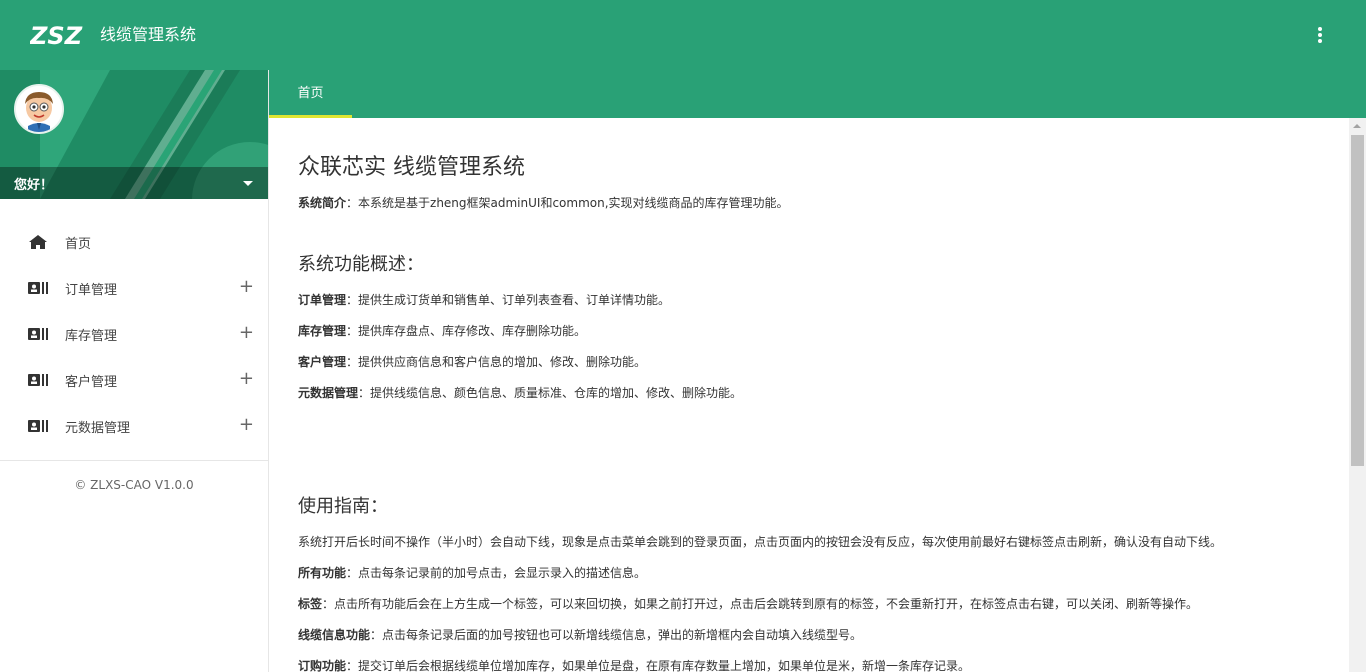  I want to click on home-icon, so click(38, 242).